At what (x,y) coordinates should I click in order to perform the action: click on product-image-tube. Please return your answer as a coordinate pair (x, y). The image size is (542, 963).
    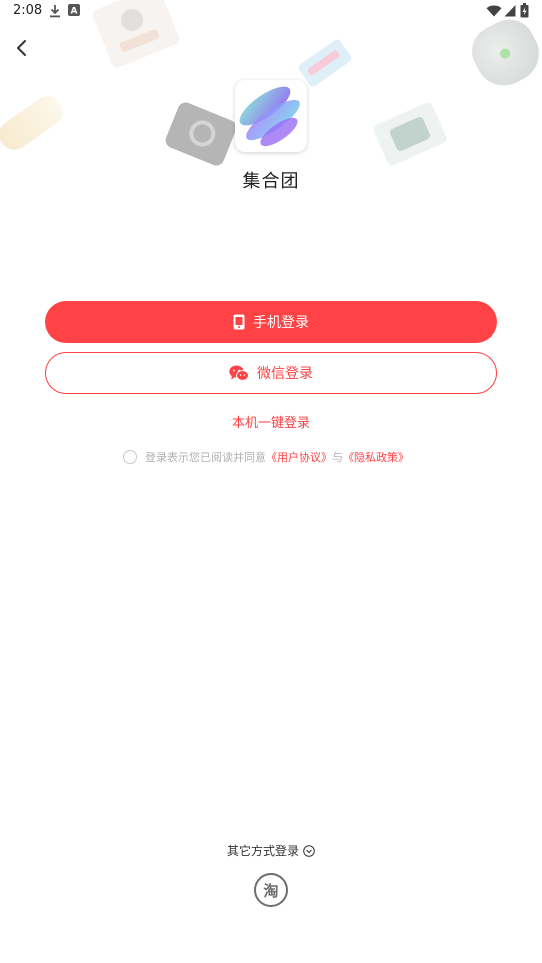
    Looking at the image, I should click on (34, 123).